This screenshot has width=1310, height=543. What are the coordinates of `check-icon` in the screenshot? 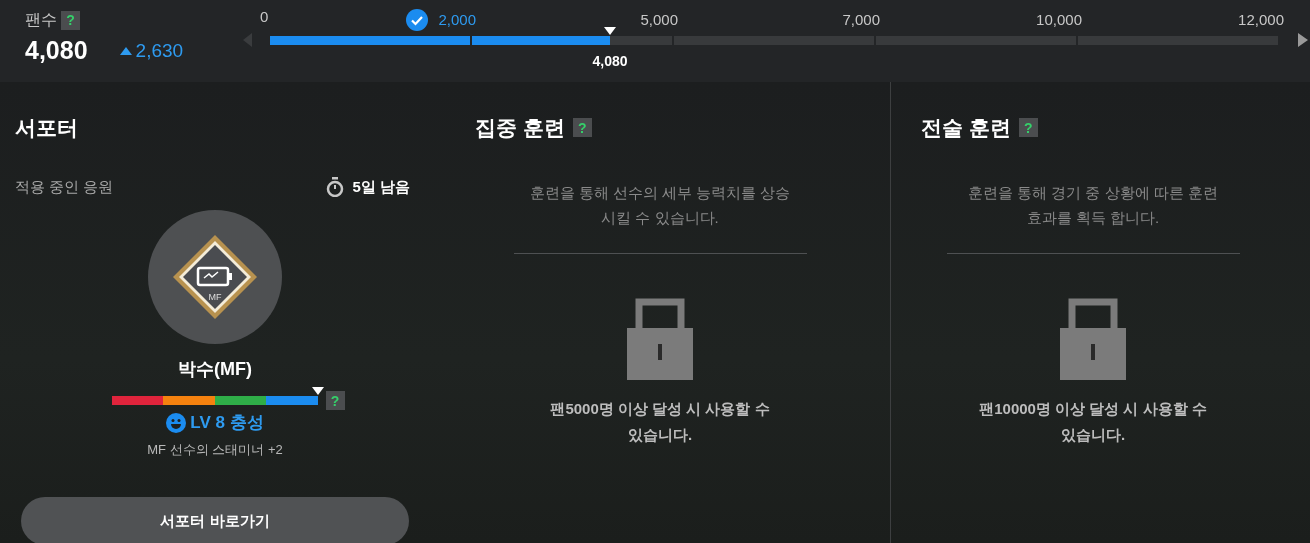 It's located at (417, 19).